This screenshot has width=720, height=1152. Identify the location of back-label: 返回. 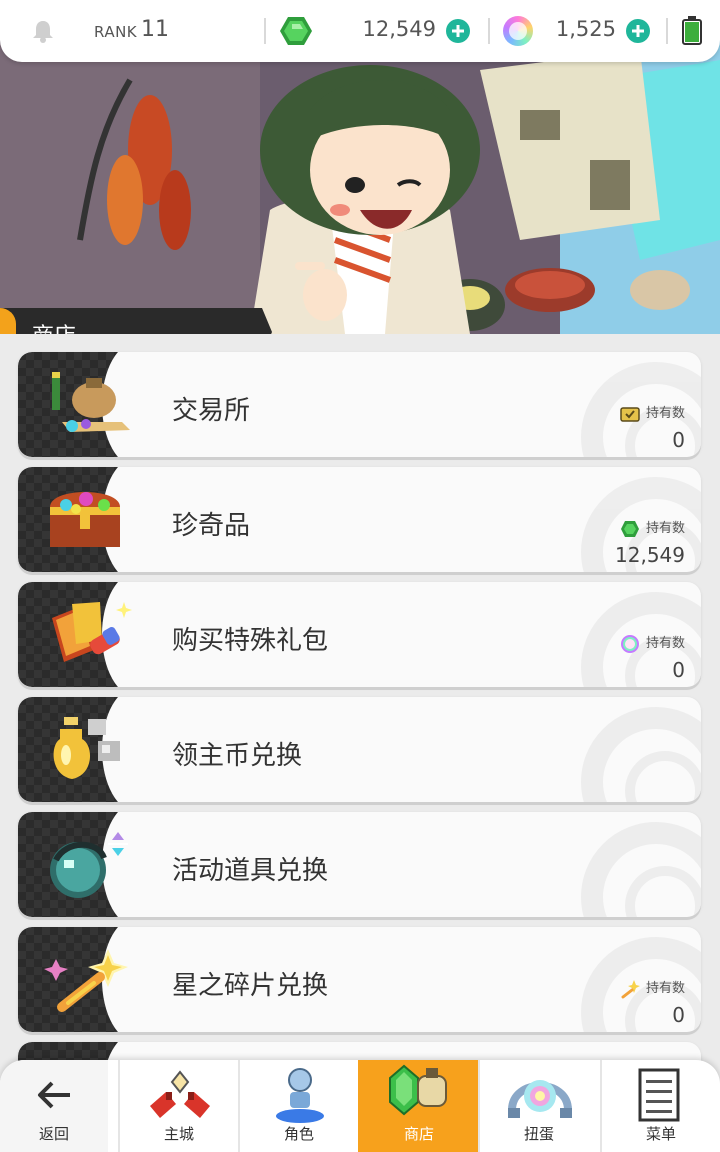
(53, 1134).